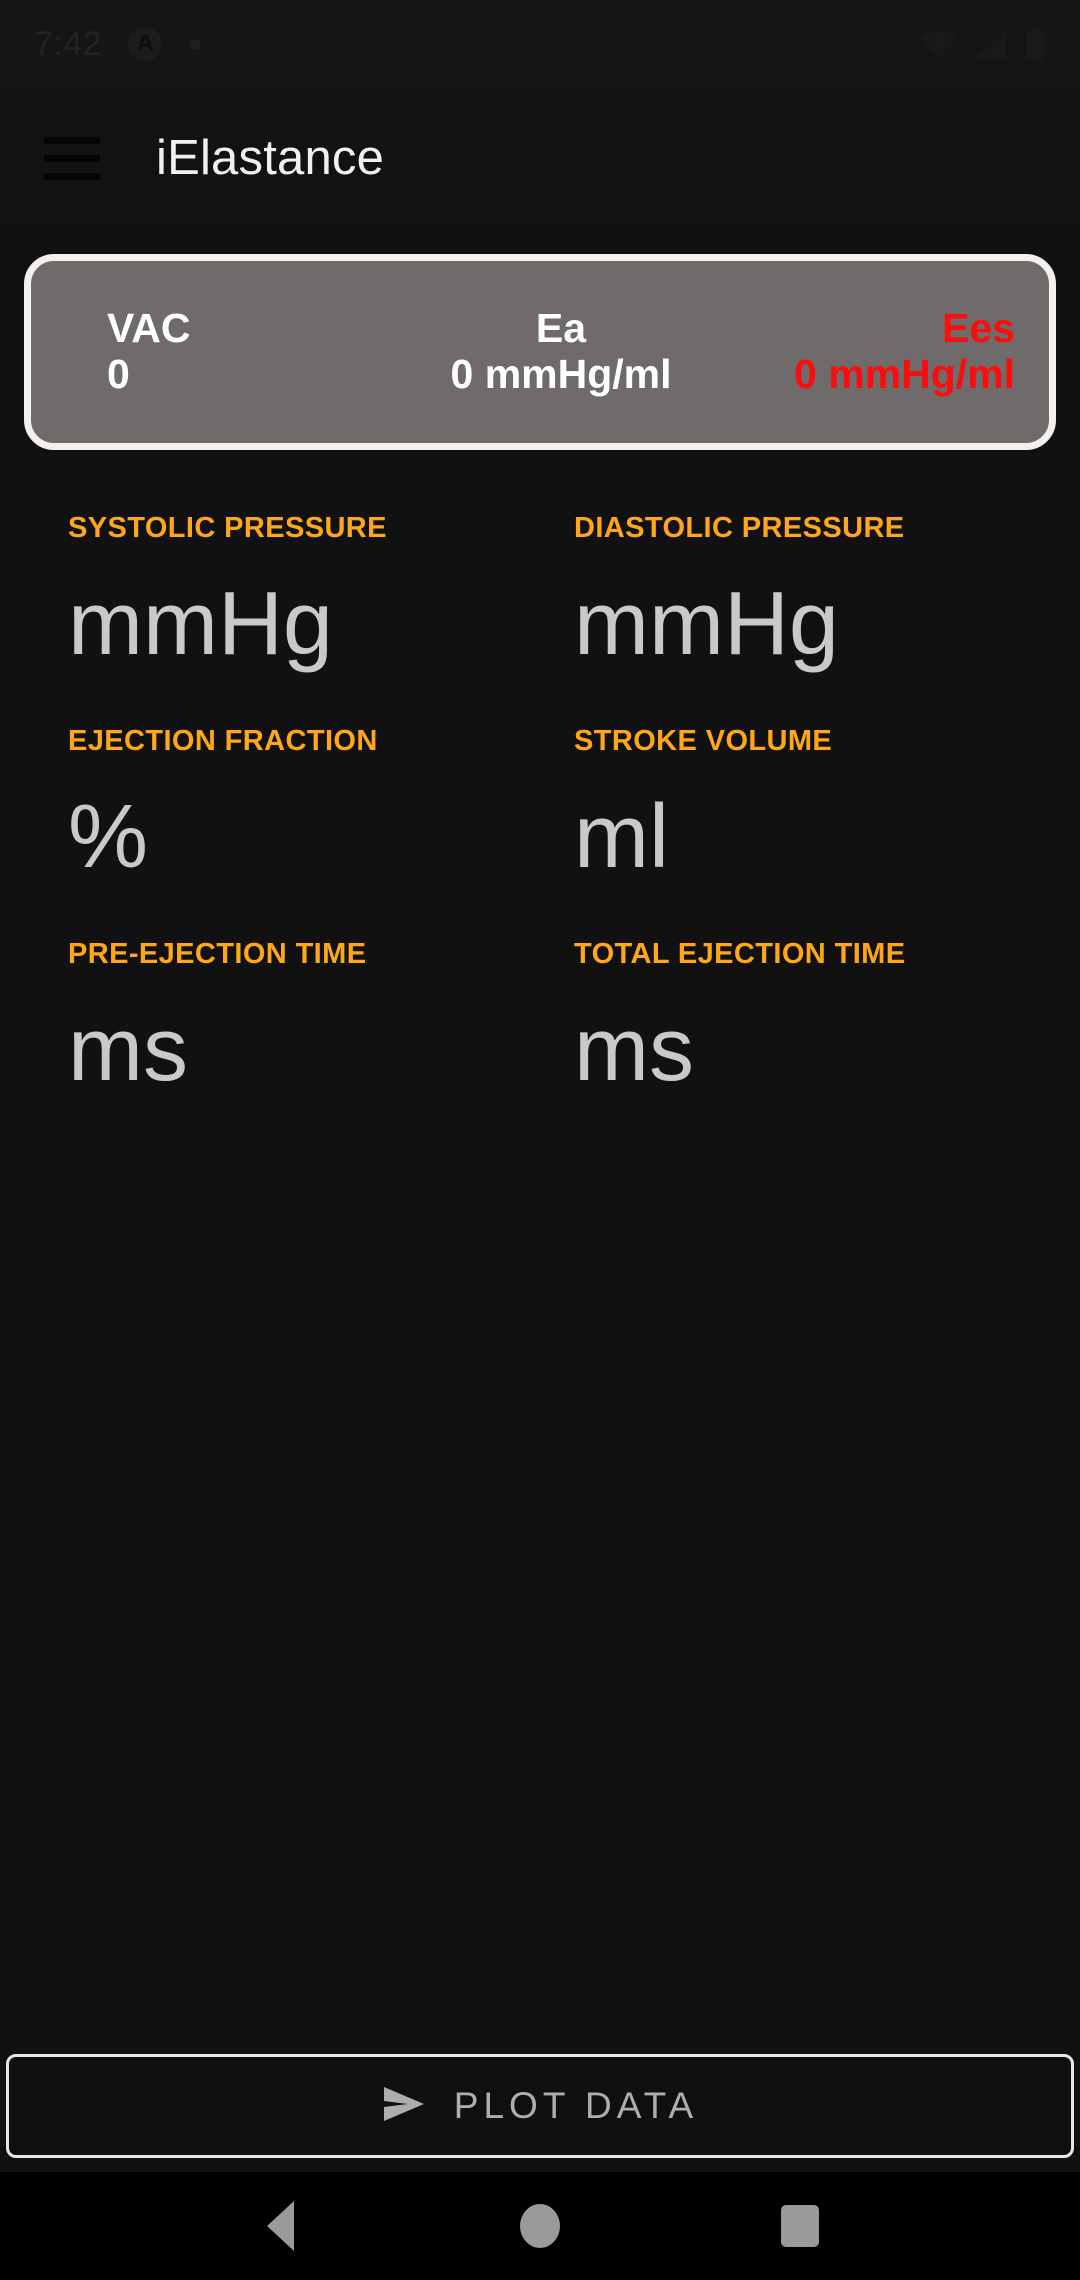 Image resolution: width=1080 pixels, height=2280 pixels. Describe the element at coordinates (739, 528) in the screenshot. I see `field-diastolic-pressure-label: DIASTOLIC PRESSURE` at that location.